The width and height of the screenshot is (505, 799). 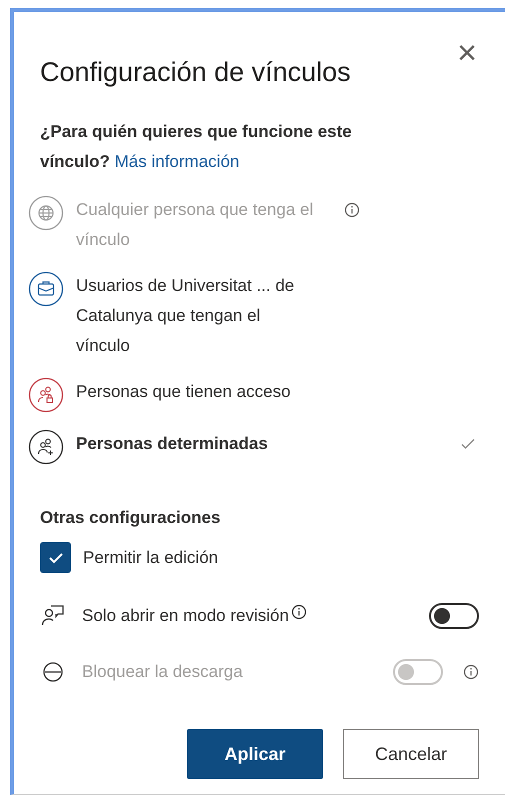 I want to click on audience-question: ¿Para quién quieres que funcione este vínculo? Más información, so click(x=196, y=146).